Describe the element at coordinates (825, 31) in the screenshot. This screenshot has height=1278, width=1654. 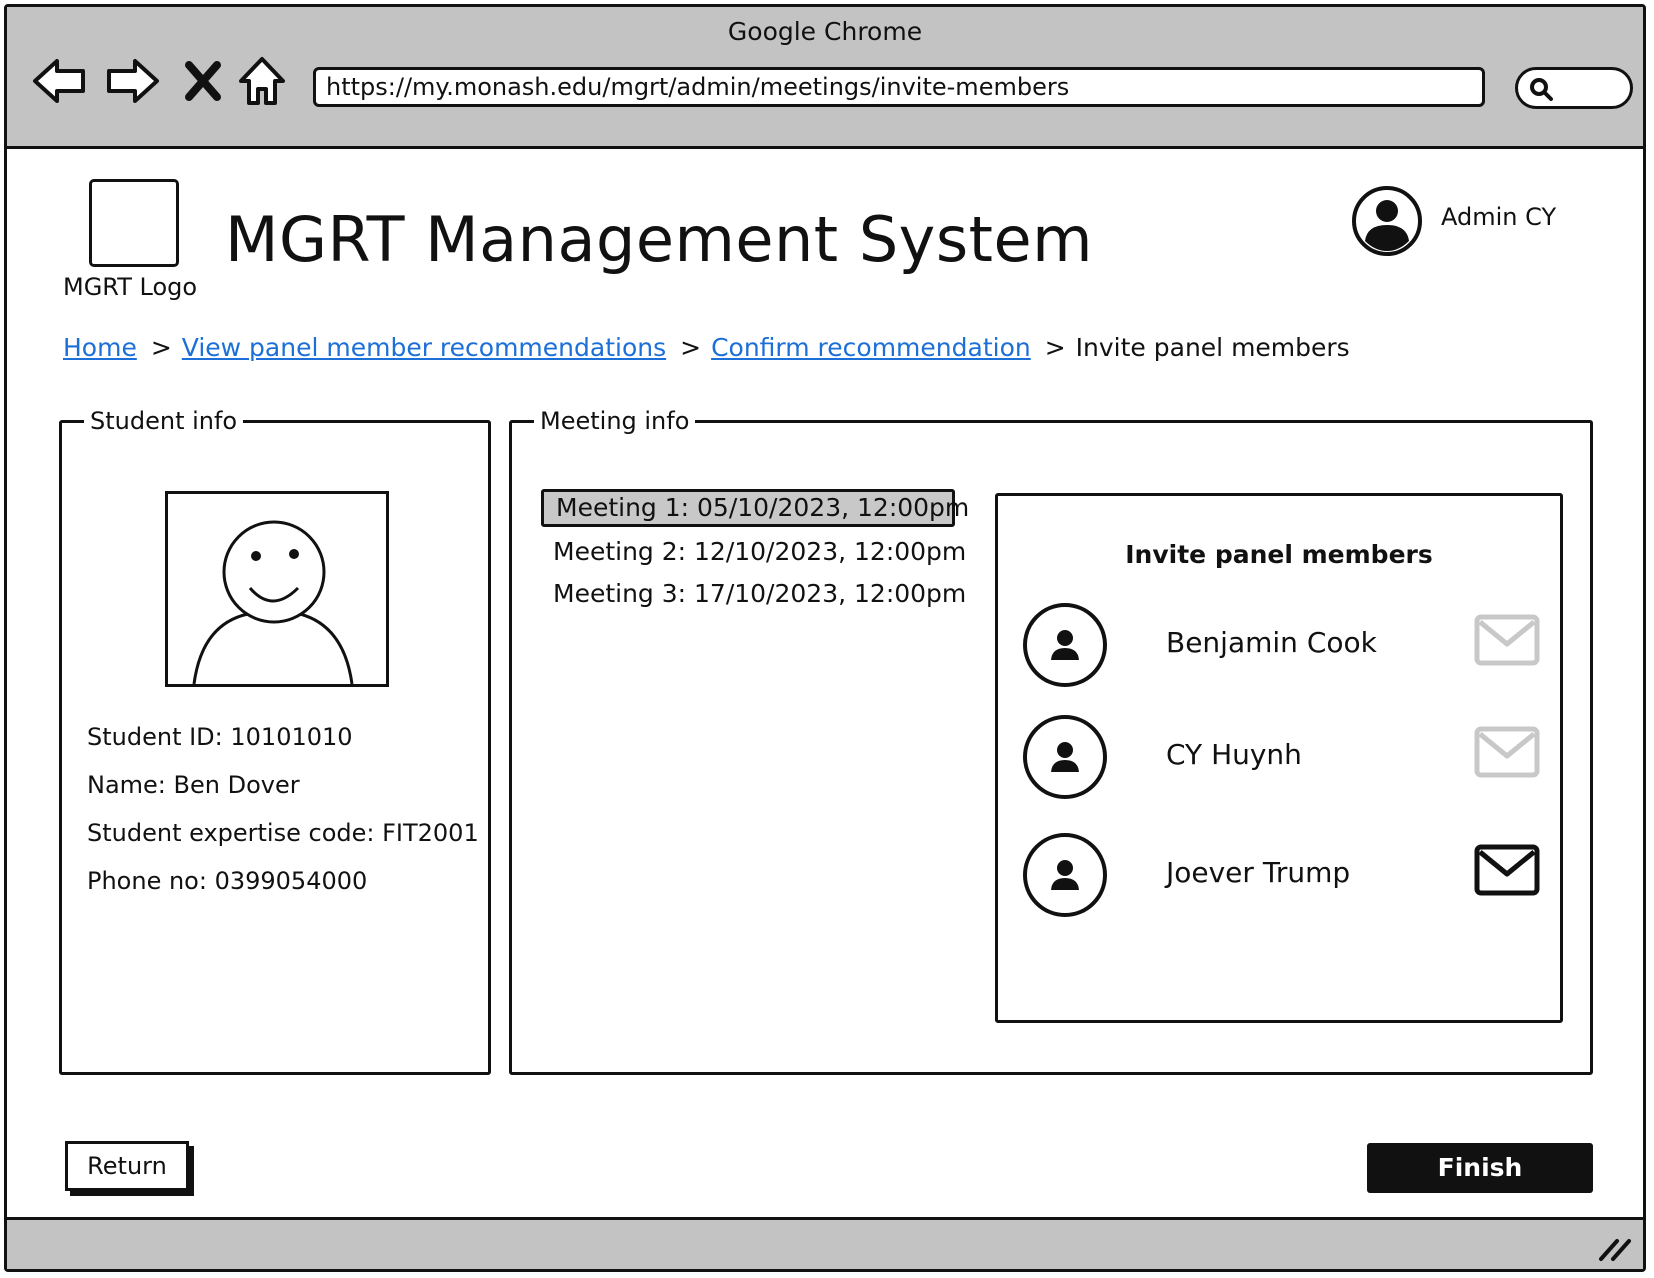
I see `browser-title: Google Chrome` at that location.